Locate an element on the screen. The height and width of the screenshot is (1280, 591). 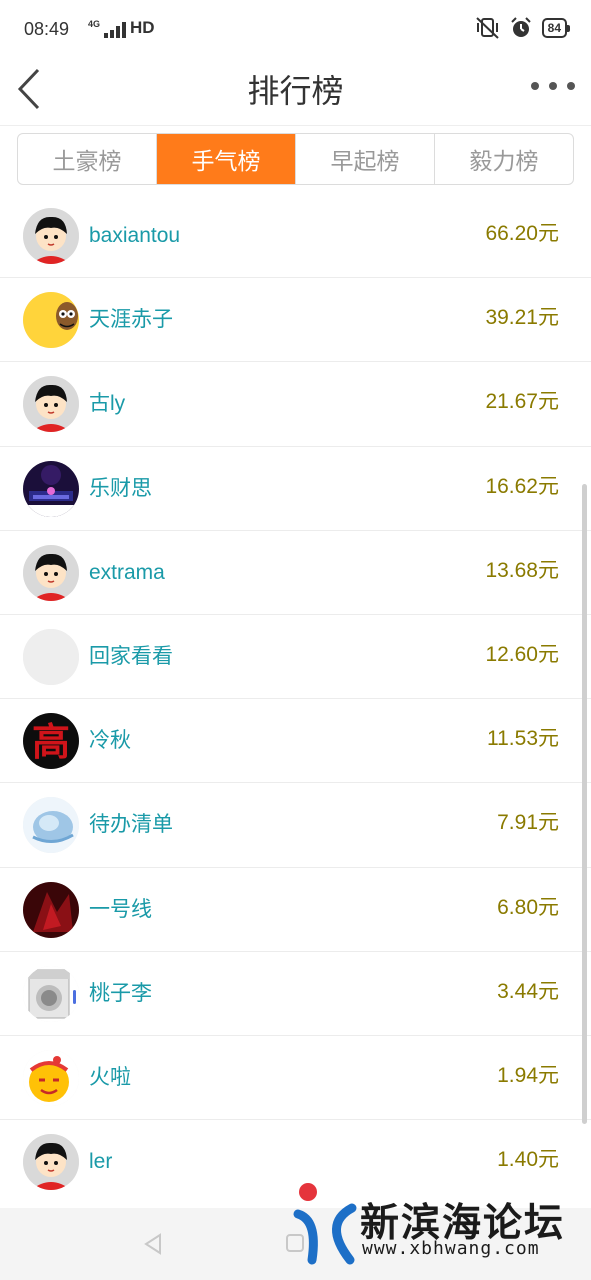
amount: 12.60元 is located at coordinates (522, 654).